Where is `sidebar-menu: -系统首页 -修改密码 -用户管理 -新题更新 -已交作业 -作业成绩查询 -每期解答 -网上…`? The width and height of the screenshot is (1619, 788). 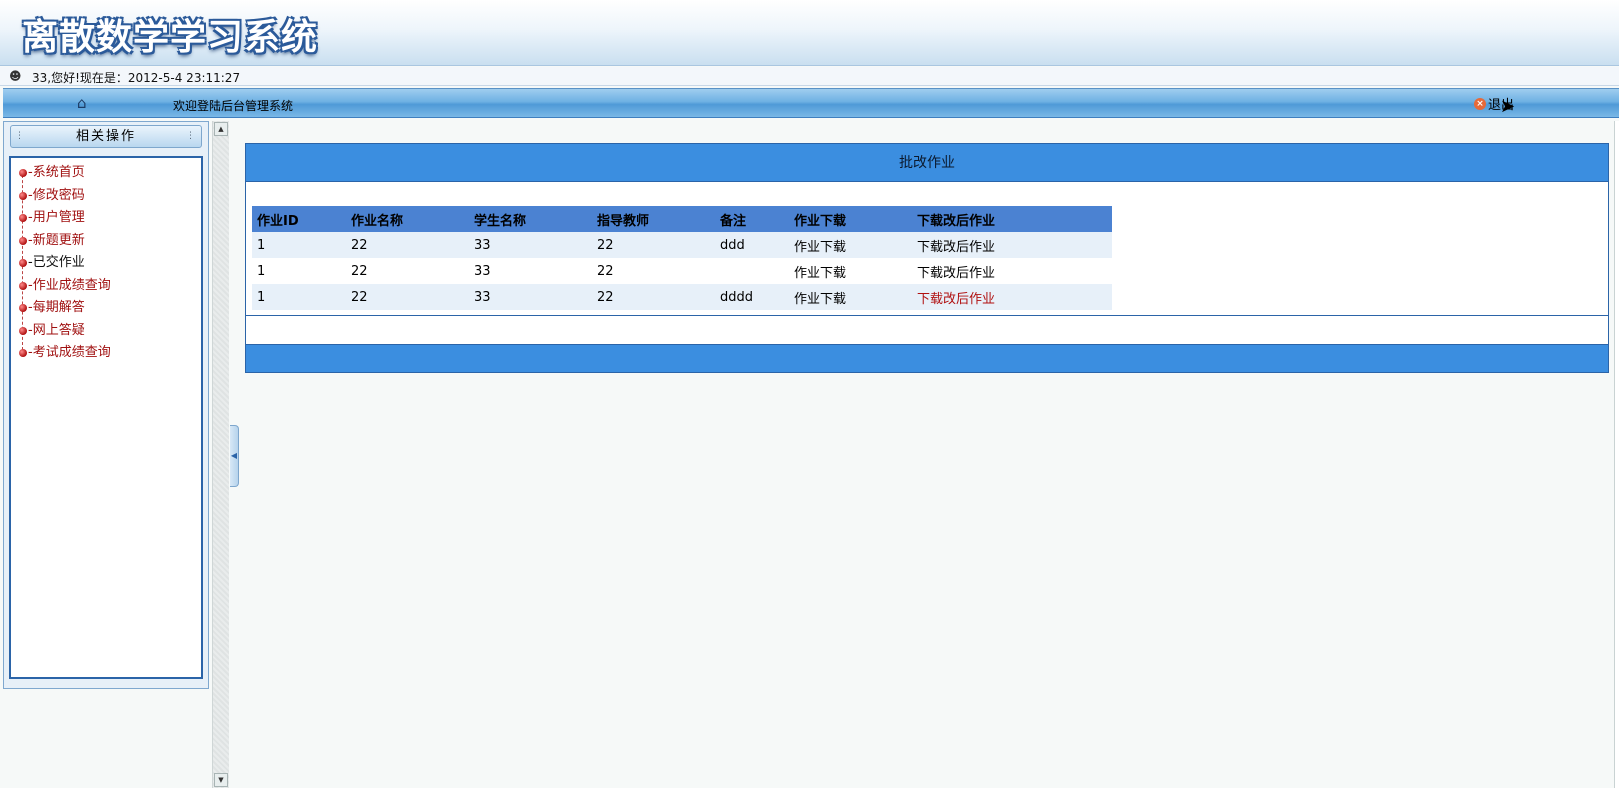 sidebar-menu: -系统首页 -修改密码 -用户管理 -新题更新 -已交作业 -作业成绩查询 -每期解答 -网上… is located at coordinates (65, 263).